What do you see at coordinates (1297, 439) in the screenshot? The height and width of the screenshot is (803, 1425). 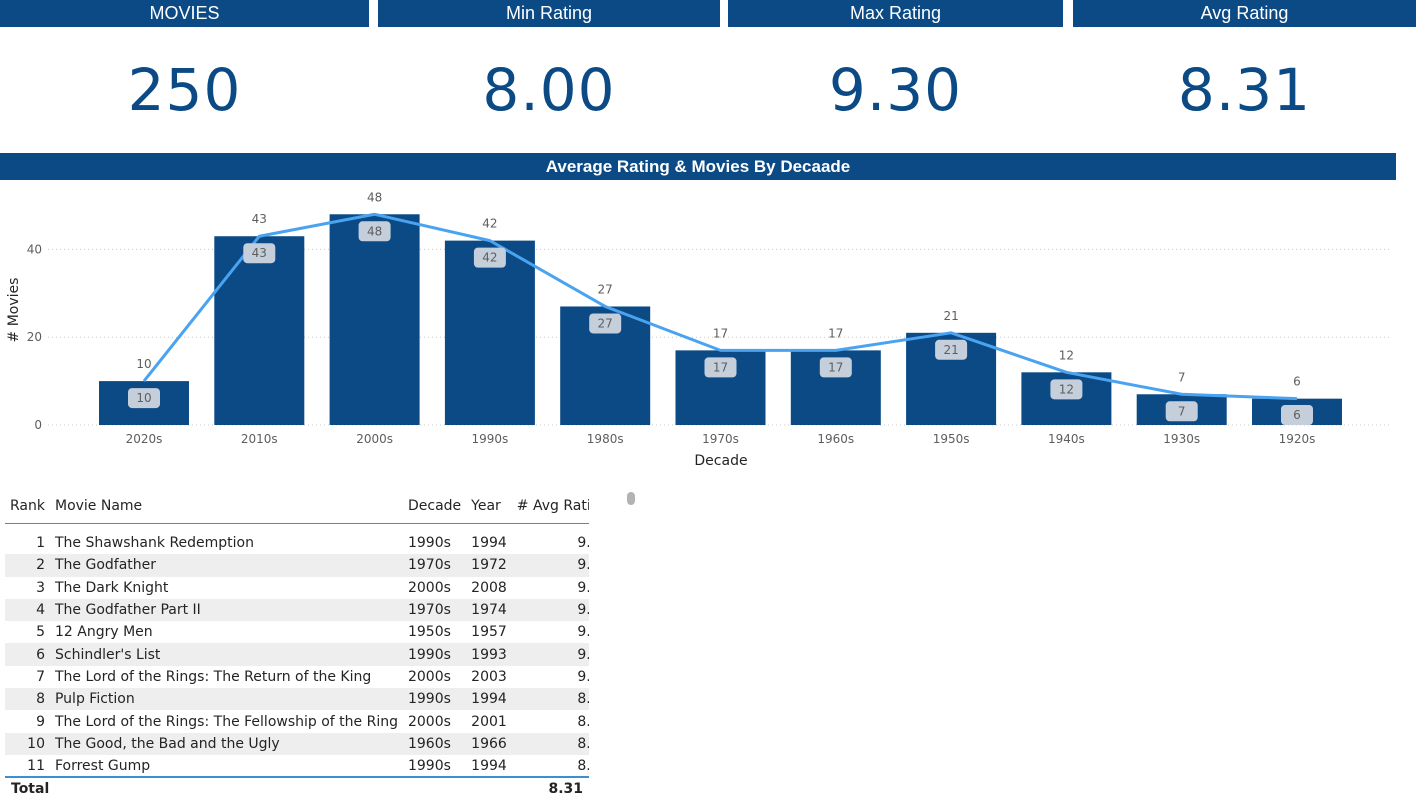 I see `x-tick-label: 1920s` at bounding box center [1297, 439].